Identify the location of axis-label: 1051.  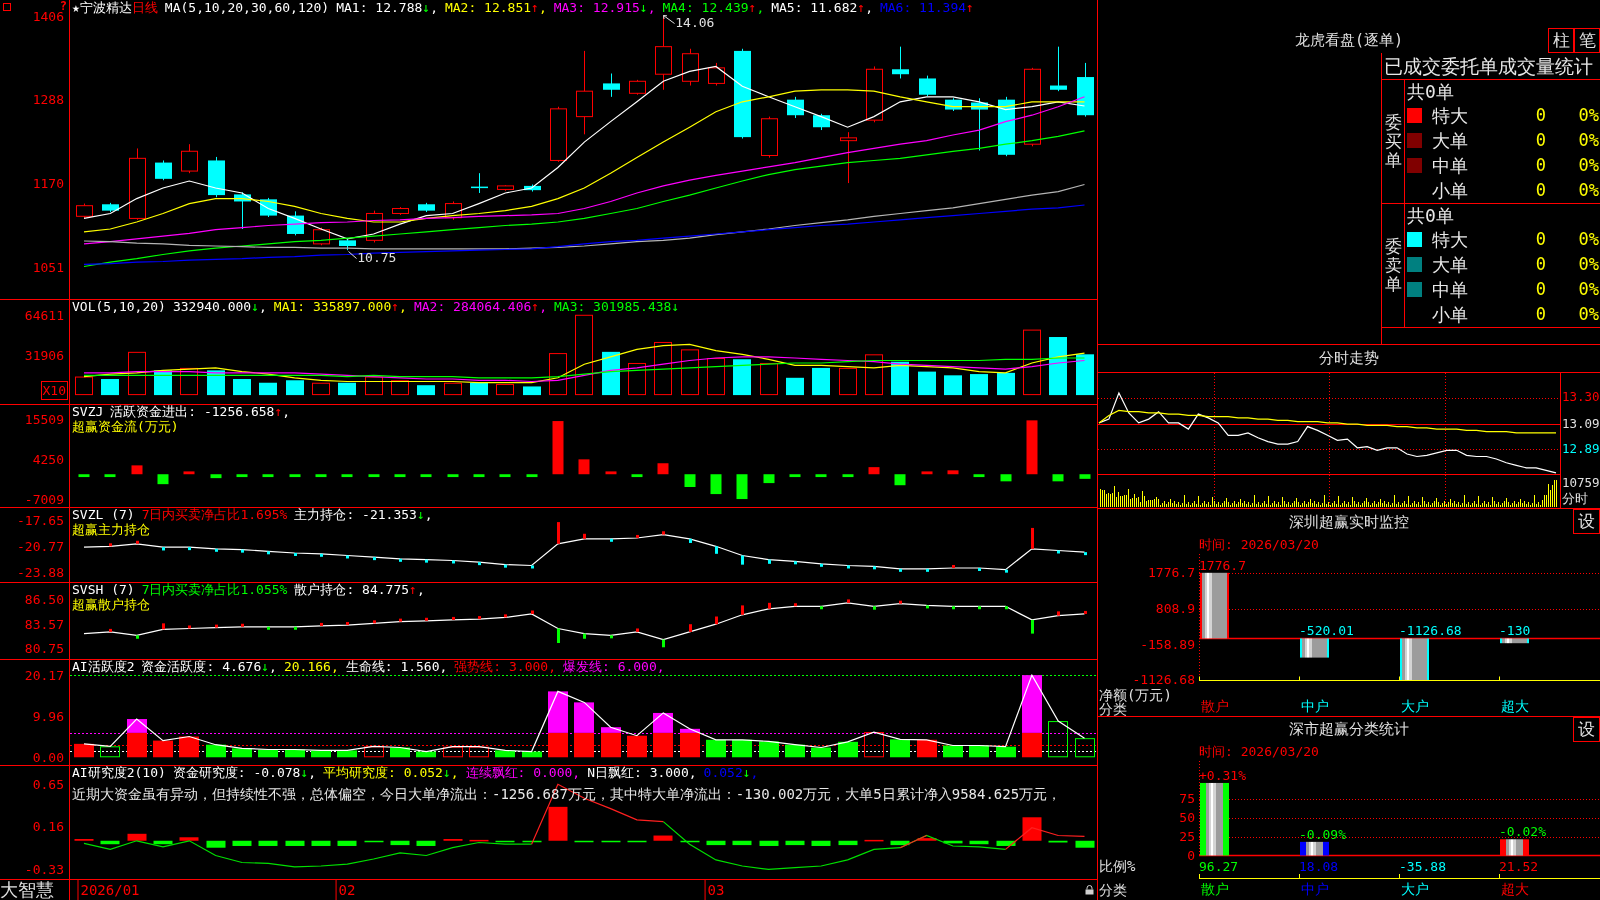
(48, 267).